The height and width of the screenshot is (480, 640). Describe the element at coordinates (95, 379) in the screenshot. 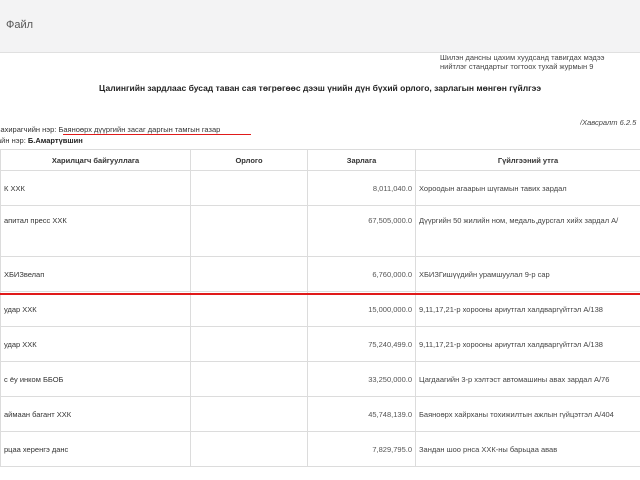

I see `partner-cell: с ёу инком ББОБ` at that location.